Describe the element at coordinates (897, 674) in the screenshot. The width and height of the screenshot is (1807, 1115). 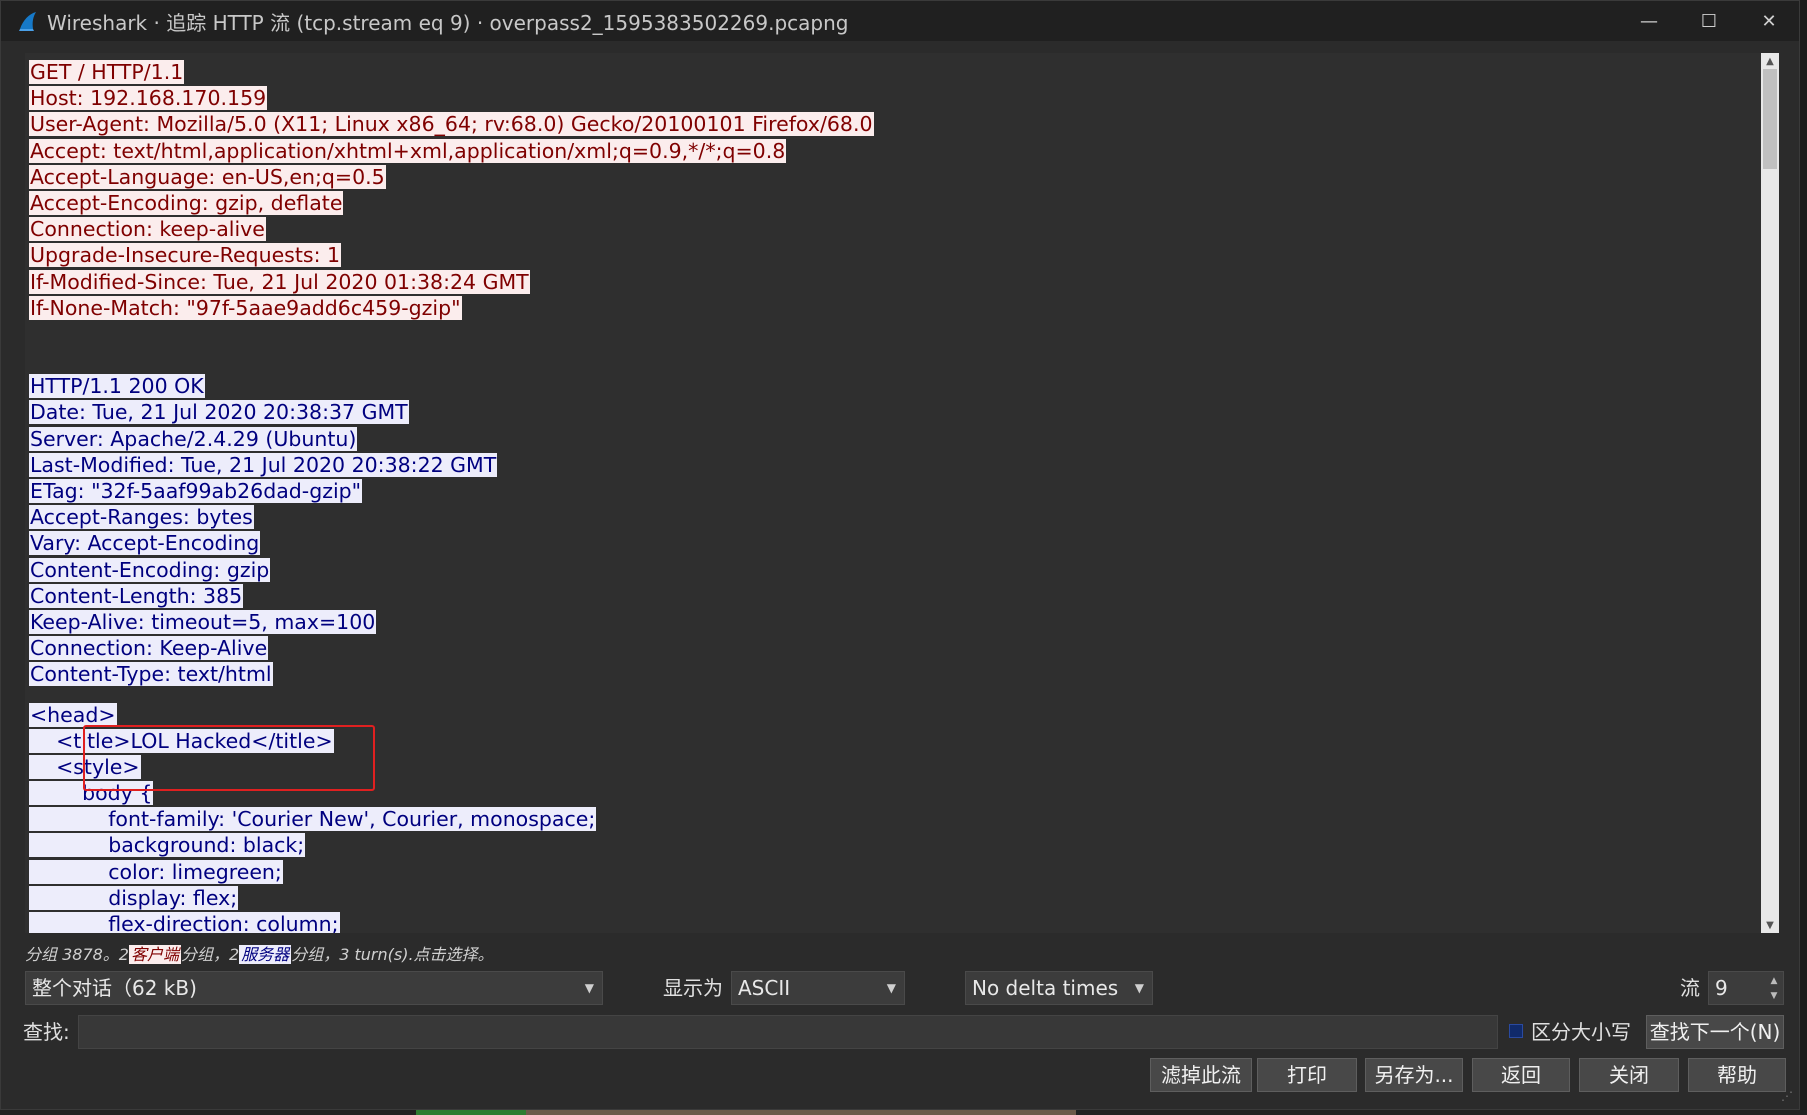
I see `stream-line: Content-Type: text/html` at that location.